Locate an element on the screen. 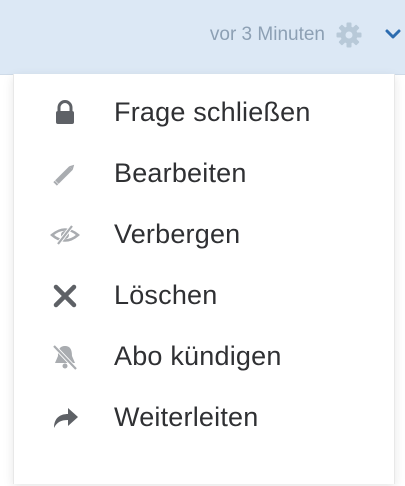 The height and width of the screenshot is (486, 405). menu-item-label: Bearbeiten is located at coordinates (180, 173).